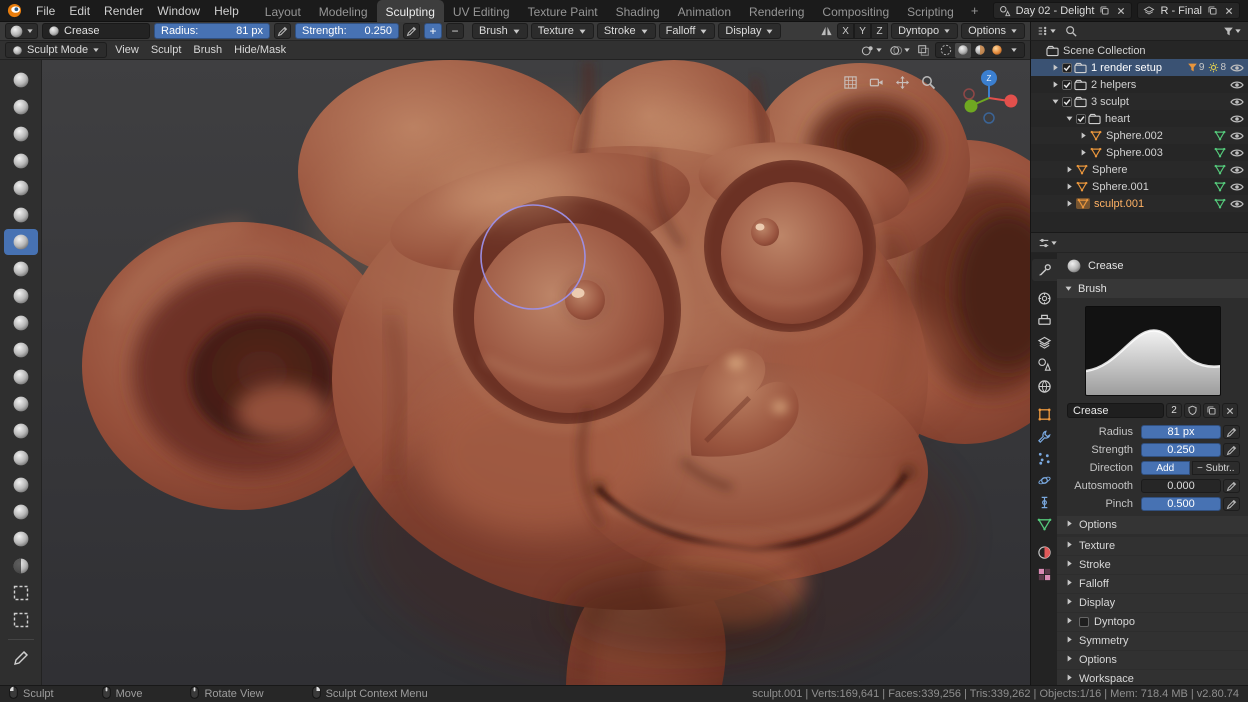 This screenshot has width=1248, height=702. I want to click on prop-autosmooth-slider: 0.000, so click(1181, 486).